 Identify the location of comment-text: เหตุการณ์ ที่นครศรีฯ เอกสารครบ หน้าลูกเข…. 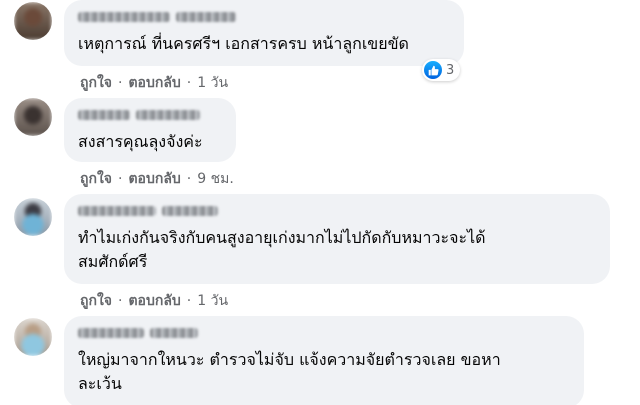
(243, 43).